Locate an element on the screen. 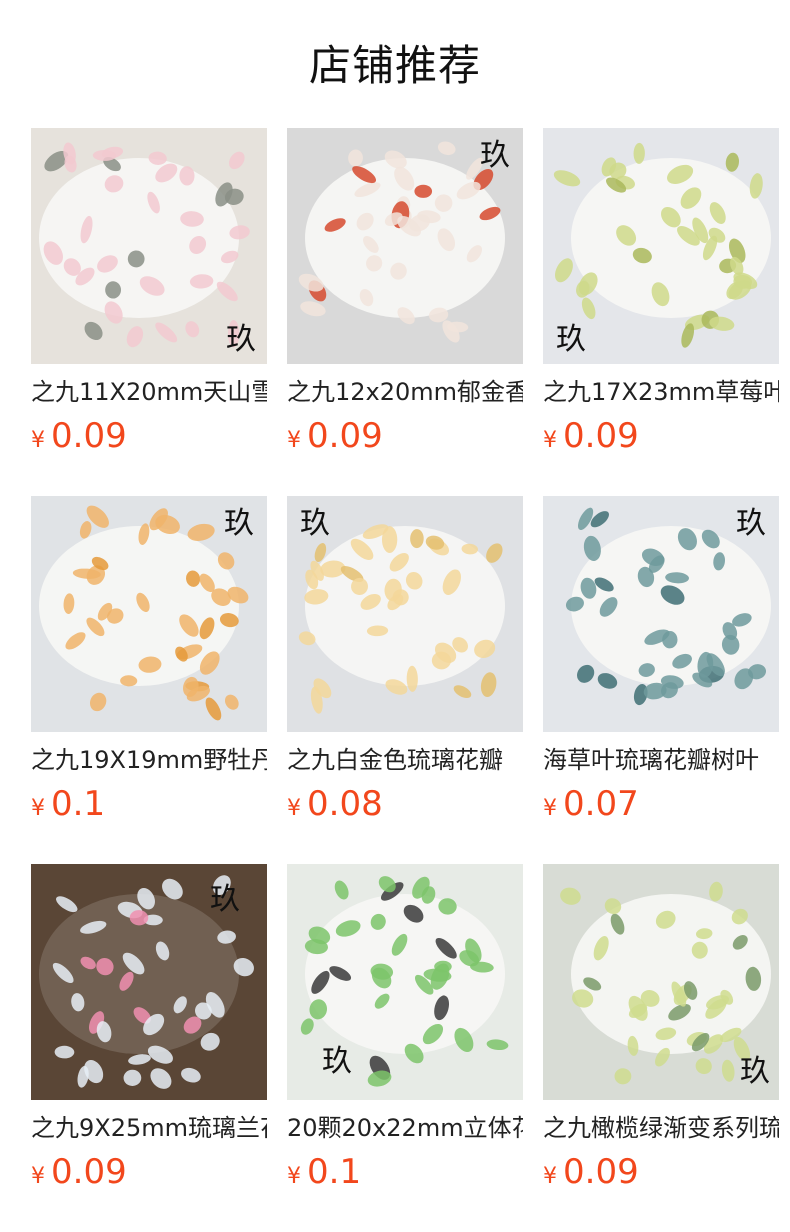 This screenshot has width=790, height=1232. product-name: 之九11X20mm天山雪莲琉璃花瓣 is located at coordinates (149, 392).